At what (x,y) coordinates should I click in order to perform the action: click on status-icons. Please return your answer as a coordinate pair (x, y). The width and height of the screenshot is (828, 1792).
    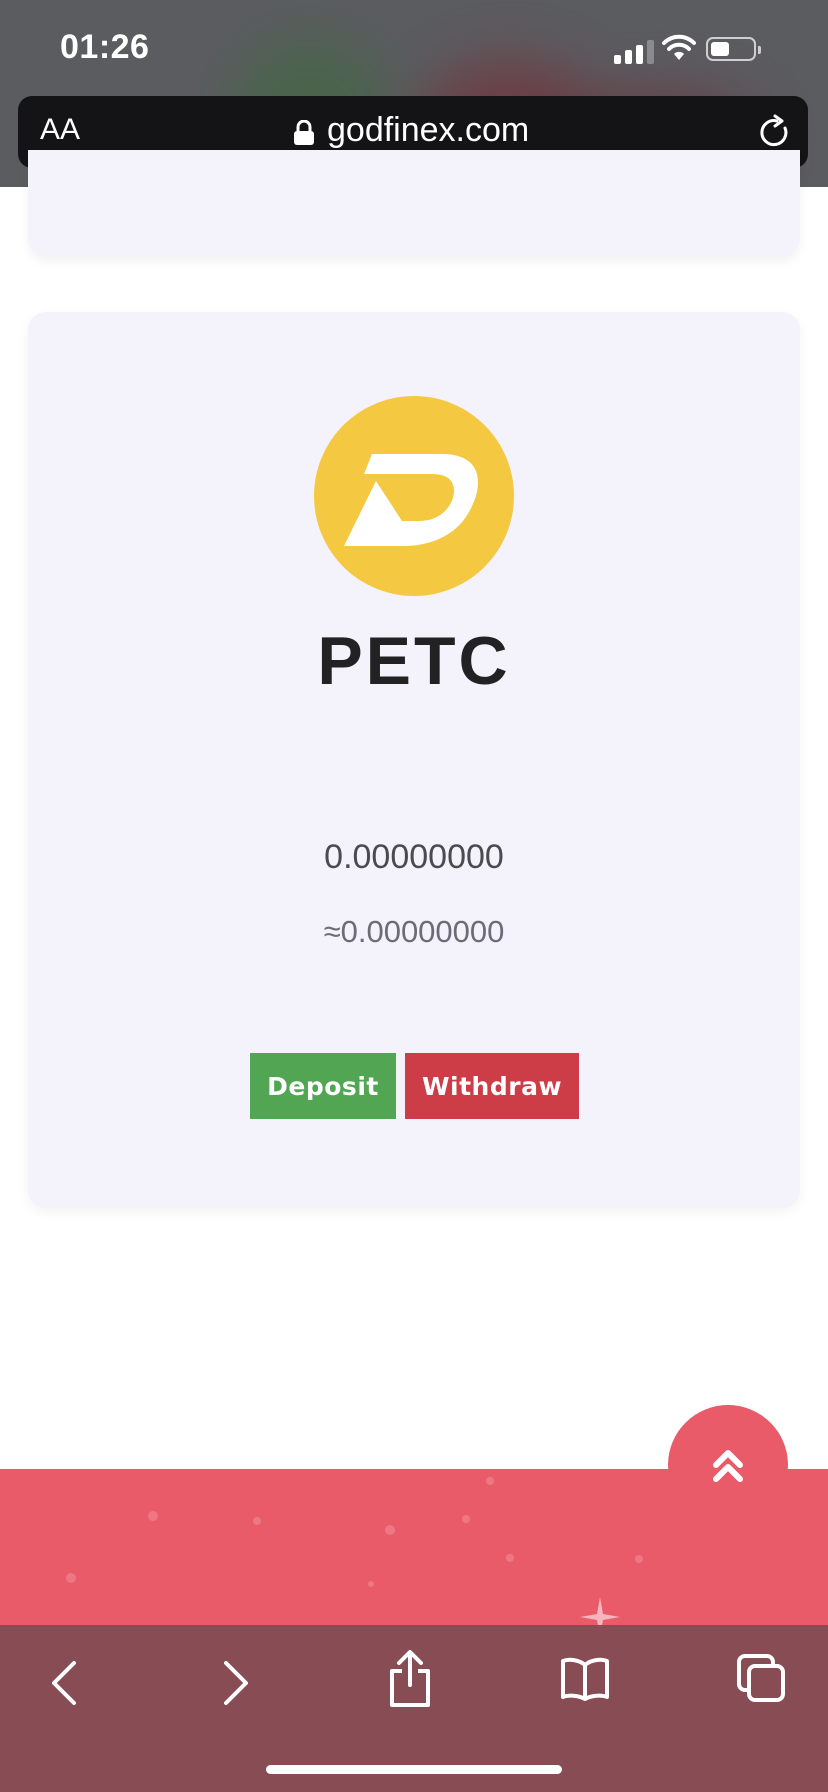
    Looking at the image, I should click on (704, 50).